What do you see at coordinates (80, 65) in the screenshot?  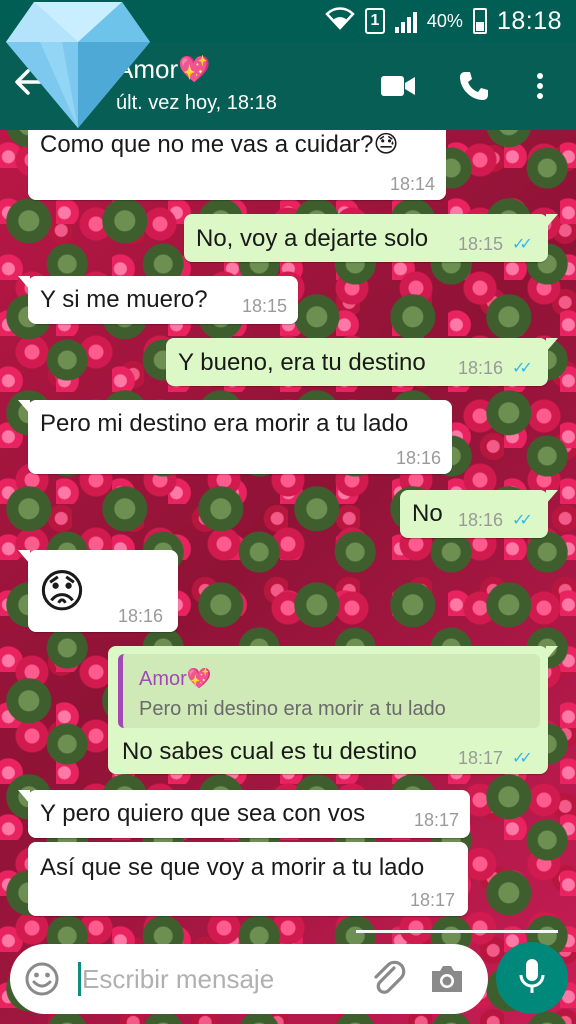 I see `diamond-icon` at bounding box center [80, 65].